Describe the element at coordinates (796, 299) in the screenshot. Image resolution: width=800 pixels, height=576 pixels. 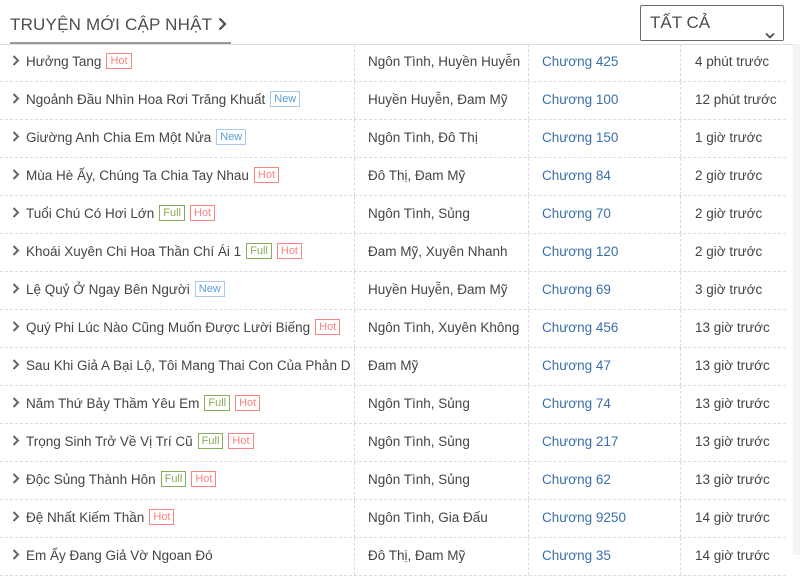
I see `scrollbar` at that location.